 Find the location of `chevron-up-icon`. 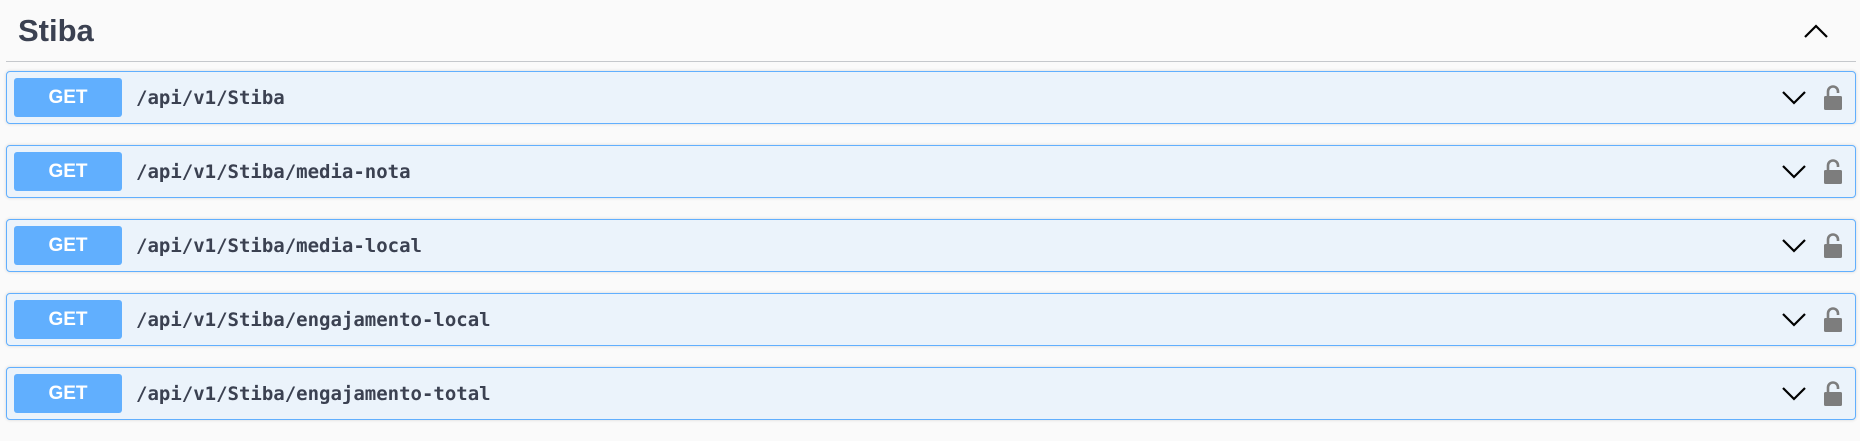

chevron-up-icon is located at coordinates (1816, 30).